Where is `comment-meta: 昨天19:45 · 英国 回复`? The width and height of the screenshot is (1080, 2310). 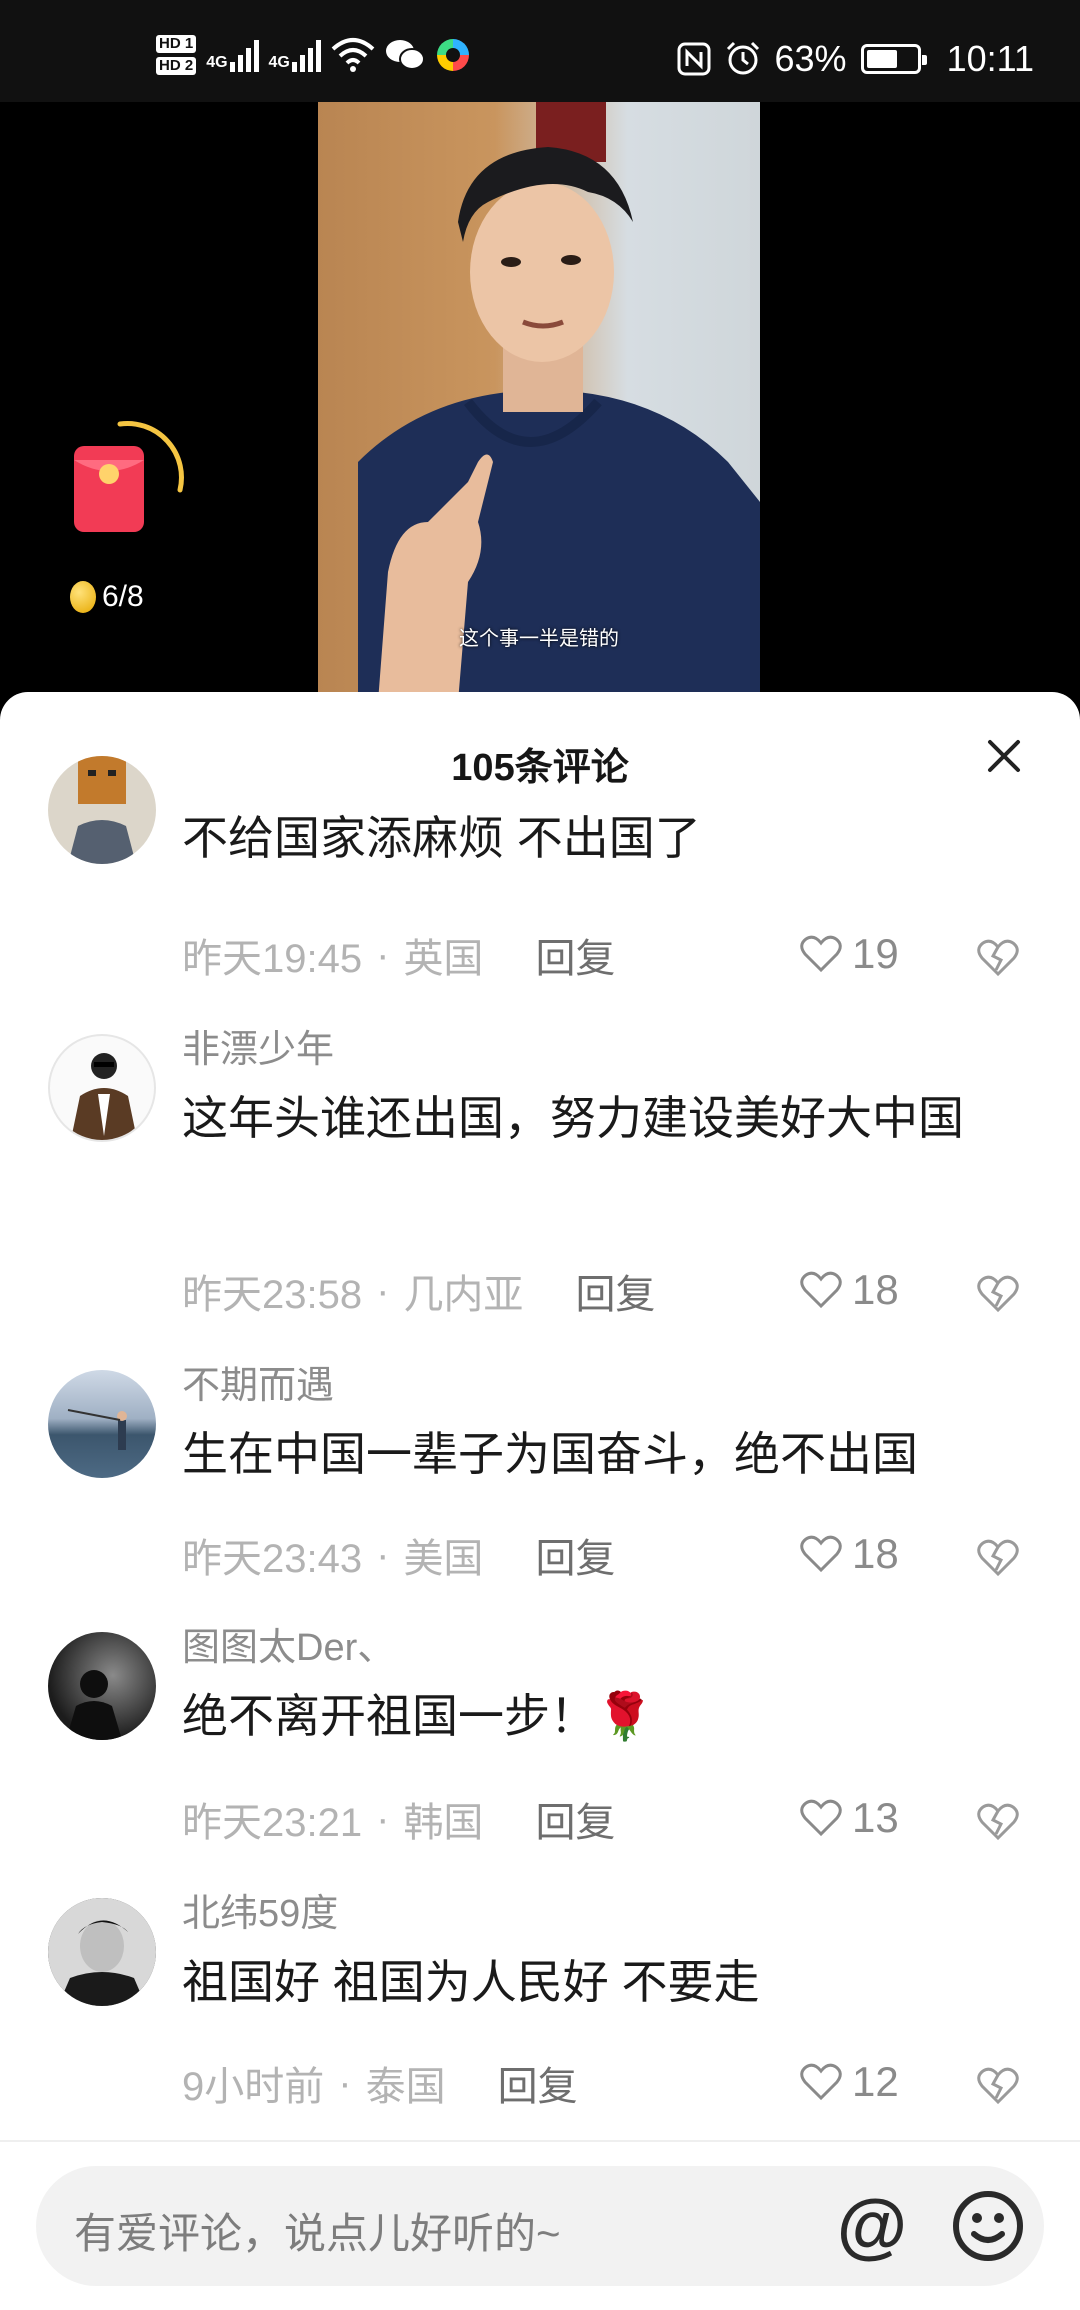
comment-meta: 昨天19:45 · 英国 回复 is located at coordinates (398, 955).